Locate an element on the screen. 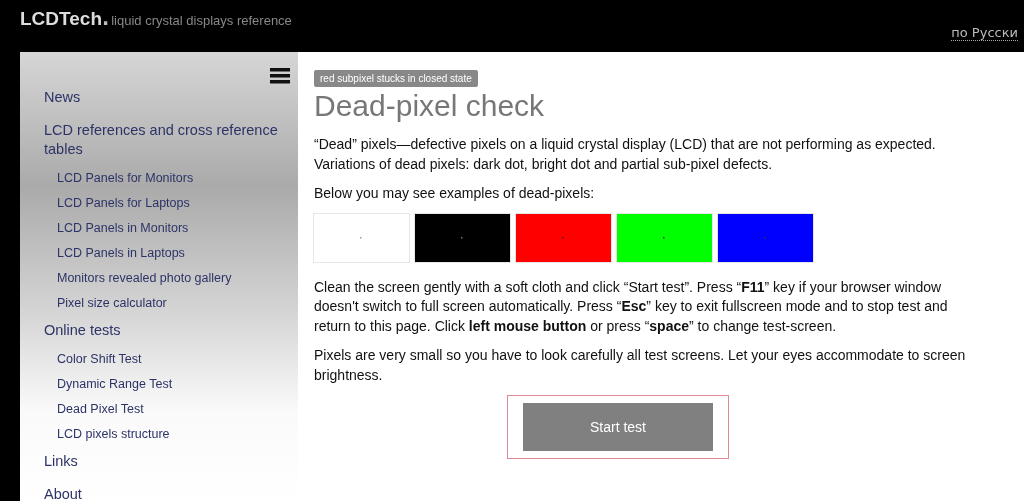  note-paragraph: Pixels are very small so you have to look carefully all test screens. Let your eyes accommodate to screen brightness. is located at coordinates (640, 365).